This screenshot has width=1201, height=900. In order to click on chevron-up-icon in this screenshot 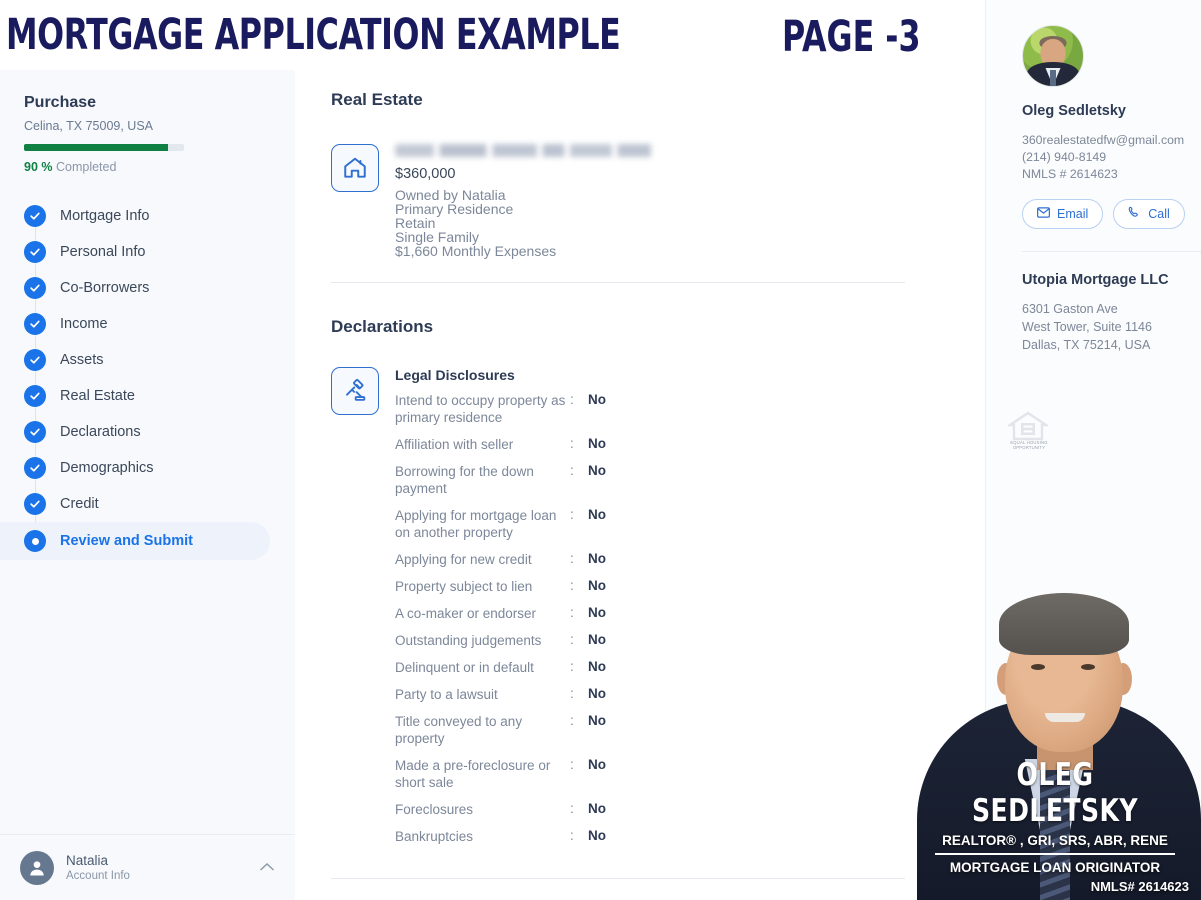, I will do `click(267, 868)`.